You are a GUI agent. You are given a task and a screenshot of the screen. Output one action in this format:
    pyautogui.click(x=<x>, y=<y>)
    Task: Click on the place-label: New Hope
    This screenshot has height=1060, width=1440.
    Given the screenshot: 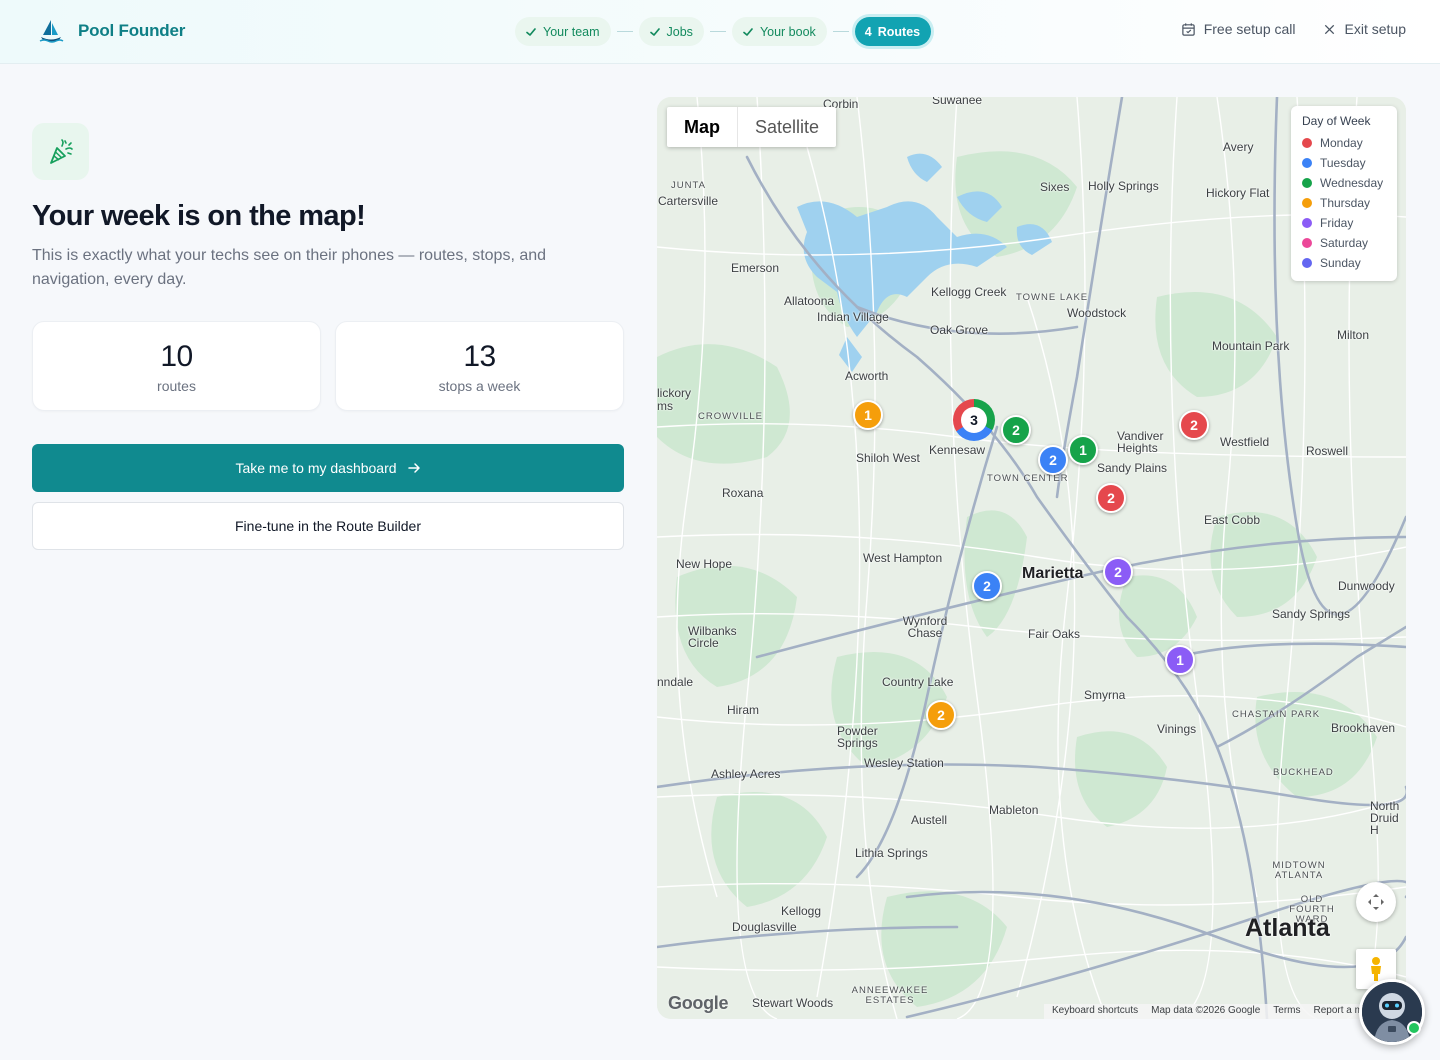 What is the action you would take?
    pyautogui.click(x=704, y=564)
    